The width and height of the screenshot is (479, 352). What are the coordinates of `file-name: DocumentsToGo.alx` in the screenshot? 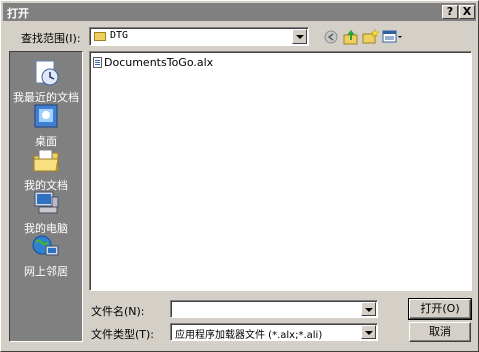 It's located at (159, 62).